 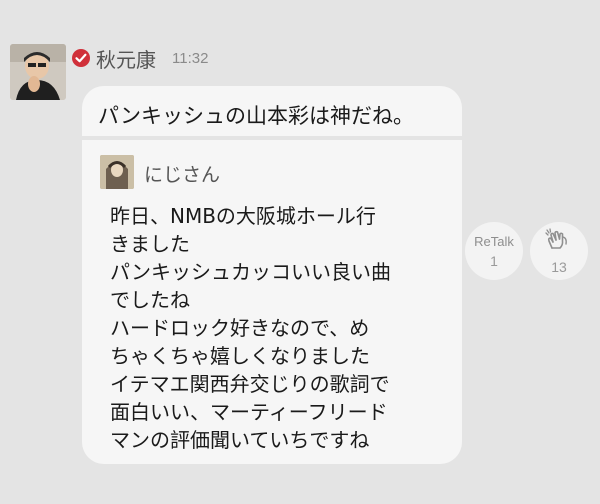 I want to click on quote-line: パンキッシュカッコいい良い曲, so click(x=250, y=272).